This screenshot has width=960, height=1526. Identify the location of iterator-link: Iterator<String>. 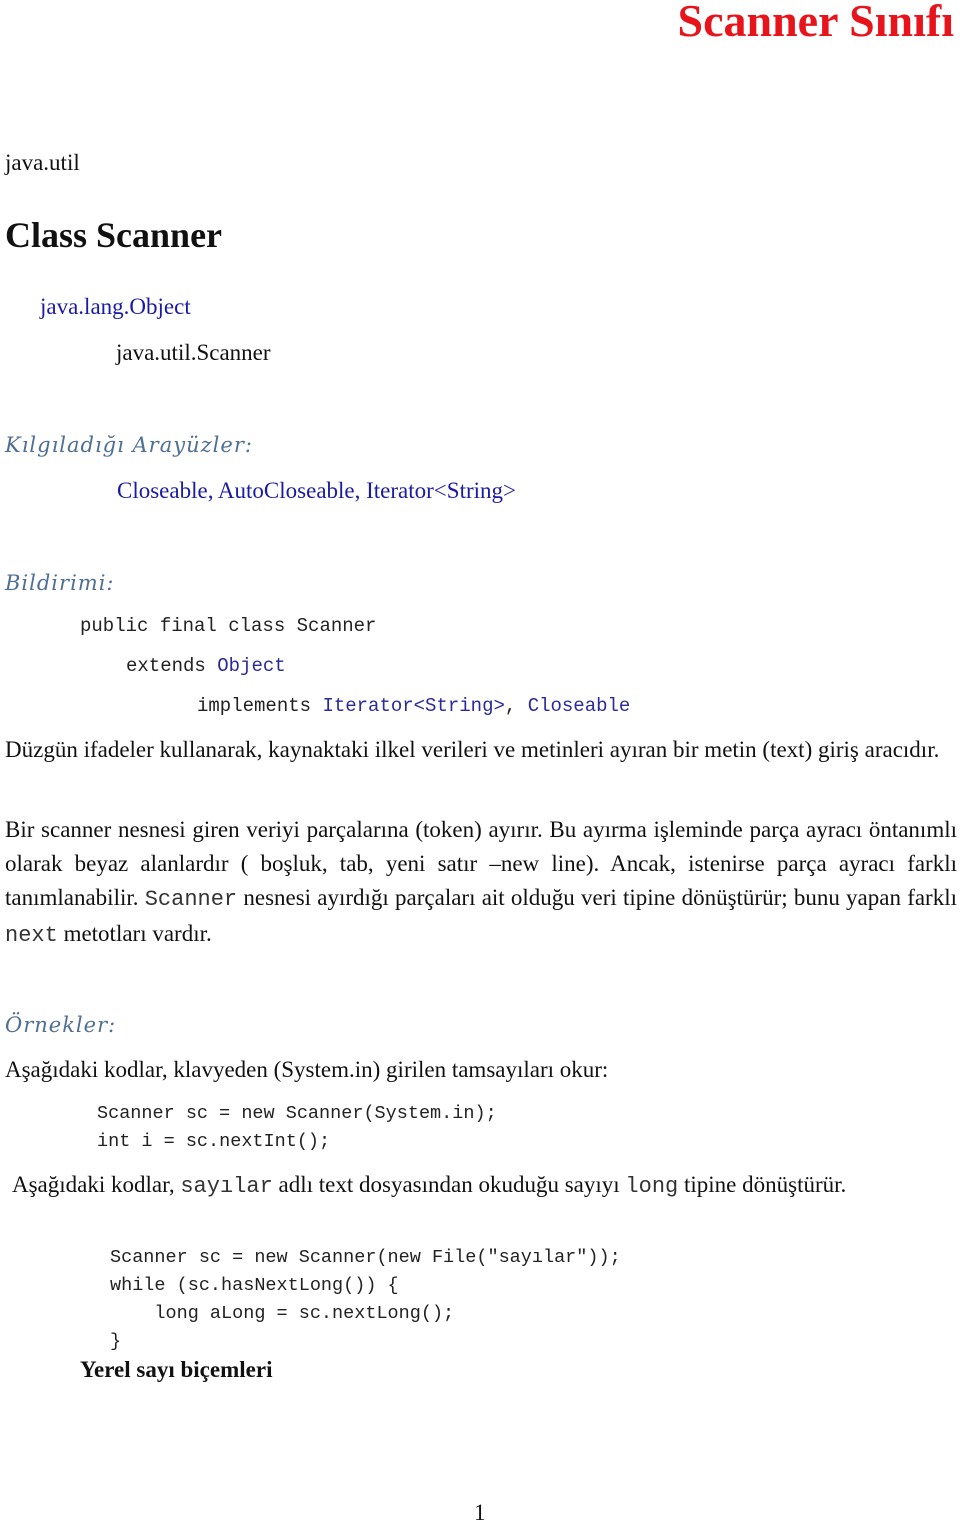
(413, 706).